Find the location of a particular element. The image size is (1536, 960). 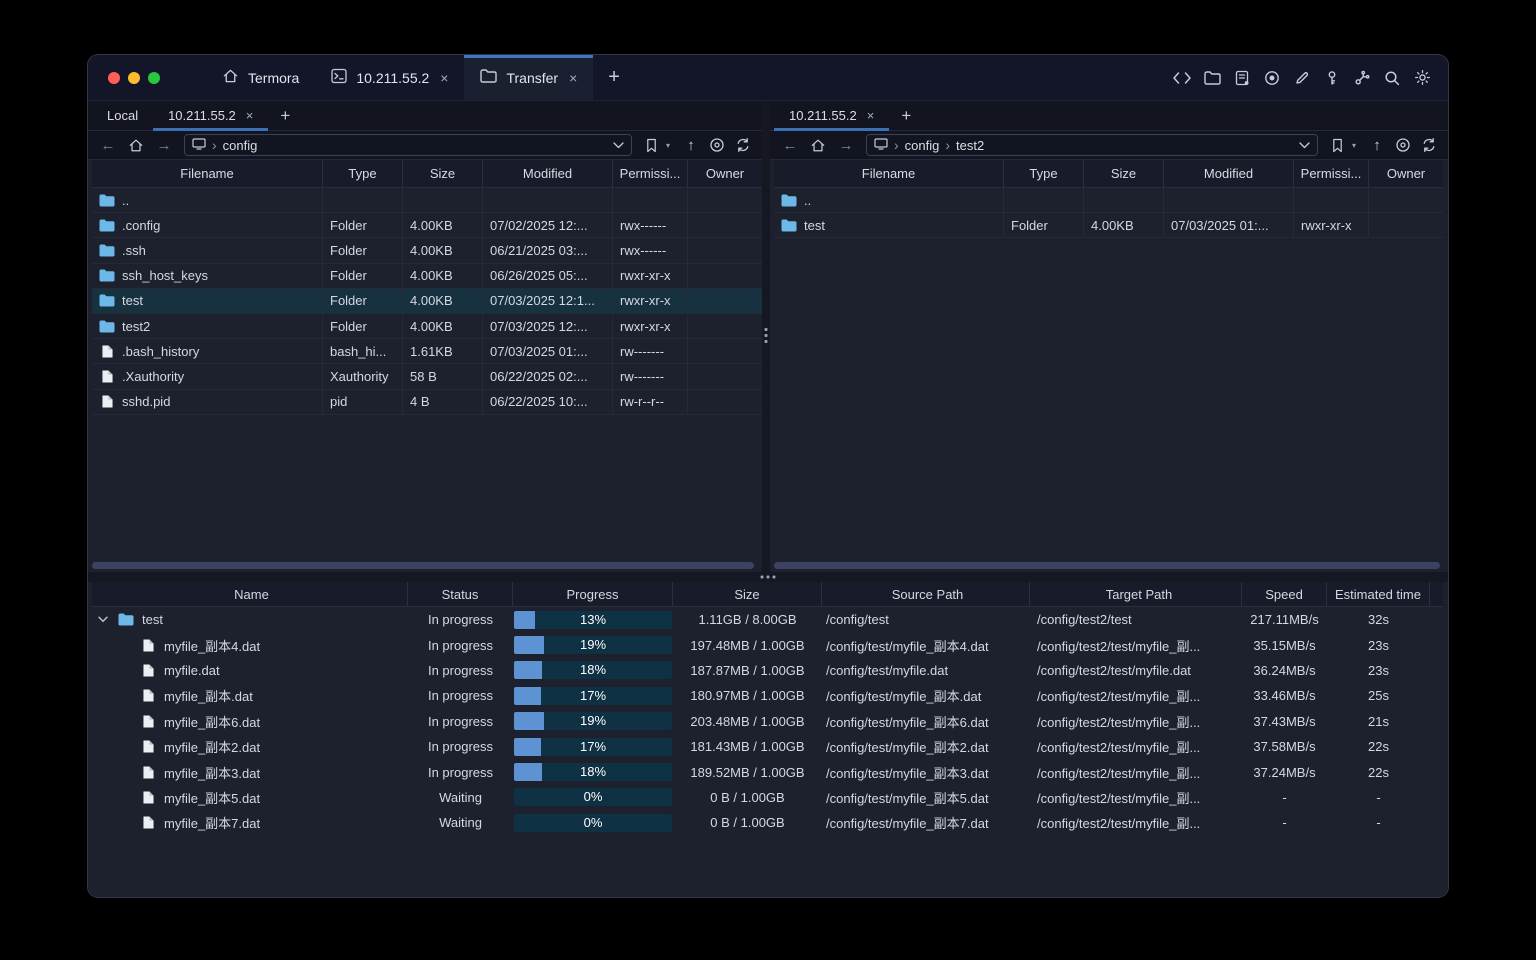

key-icon is located at coordinates (1332, 78).